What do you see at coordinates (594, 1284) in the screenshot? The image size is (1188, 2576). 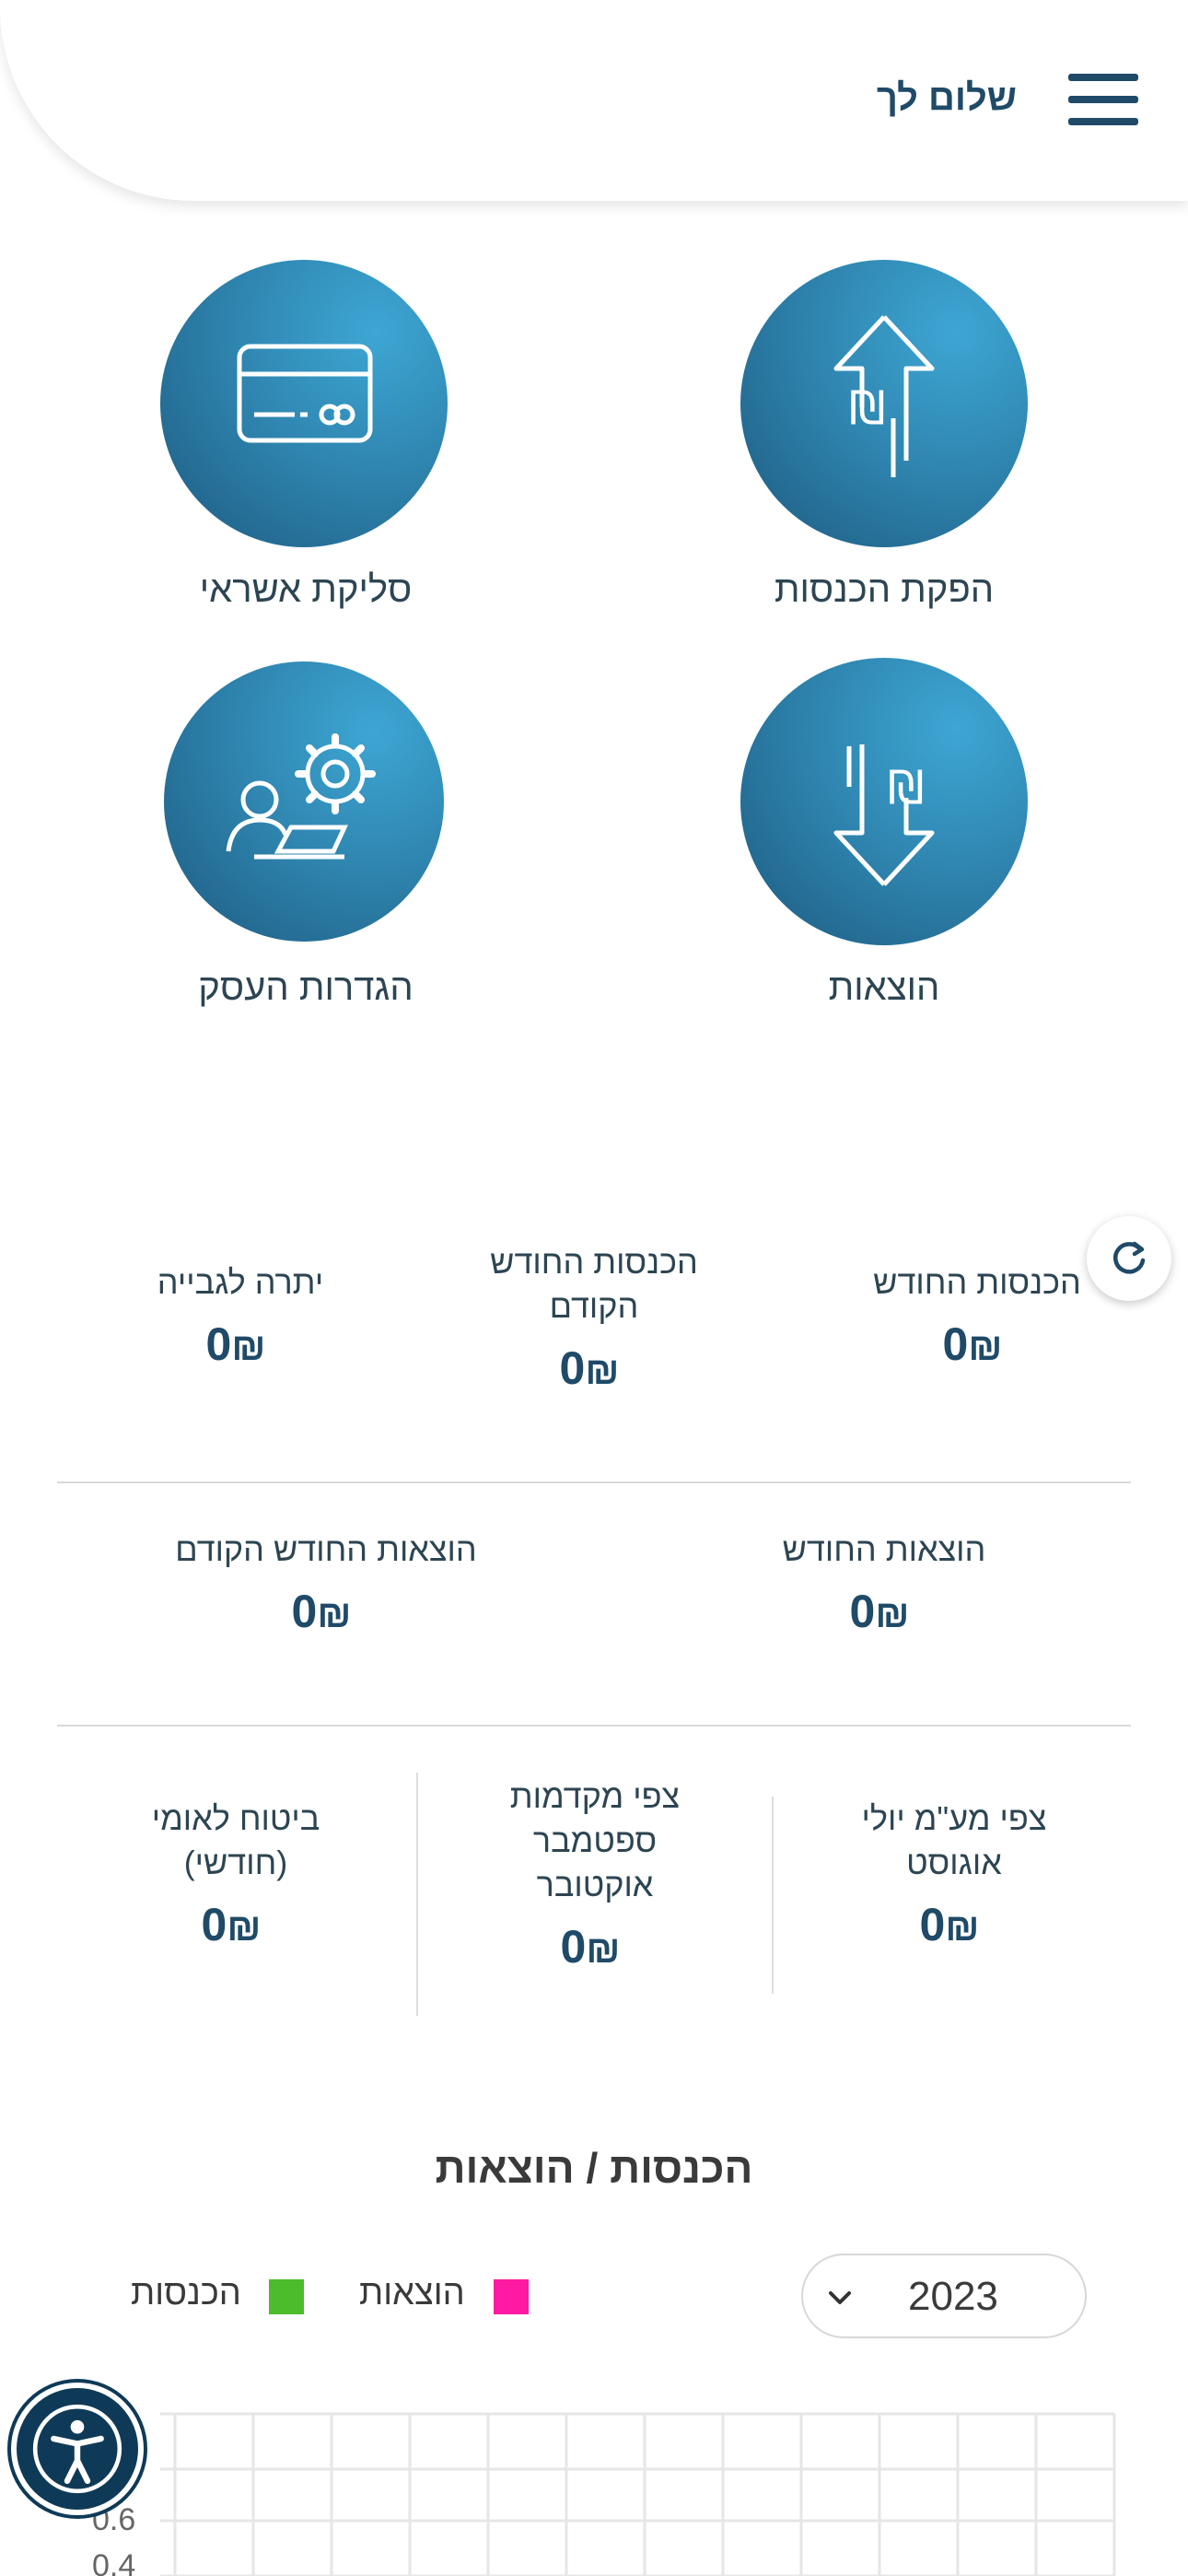 I see `stat-label: הכנסות החודש הקודם` at bounding box center [594, 1284].